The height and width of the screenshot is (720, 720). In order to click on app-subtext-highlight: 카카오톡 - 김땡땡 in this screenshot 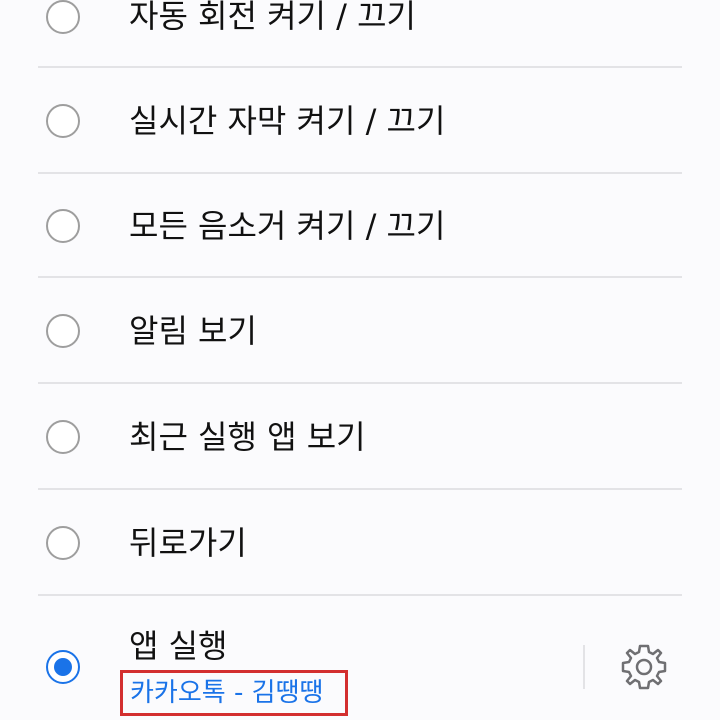, I will do `click(234, 693)`.